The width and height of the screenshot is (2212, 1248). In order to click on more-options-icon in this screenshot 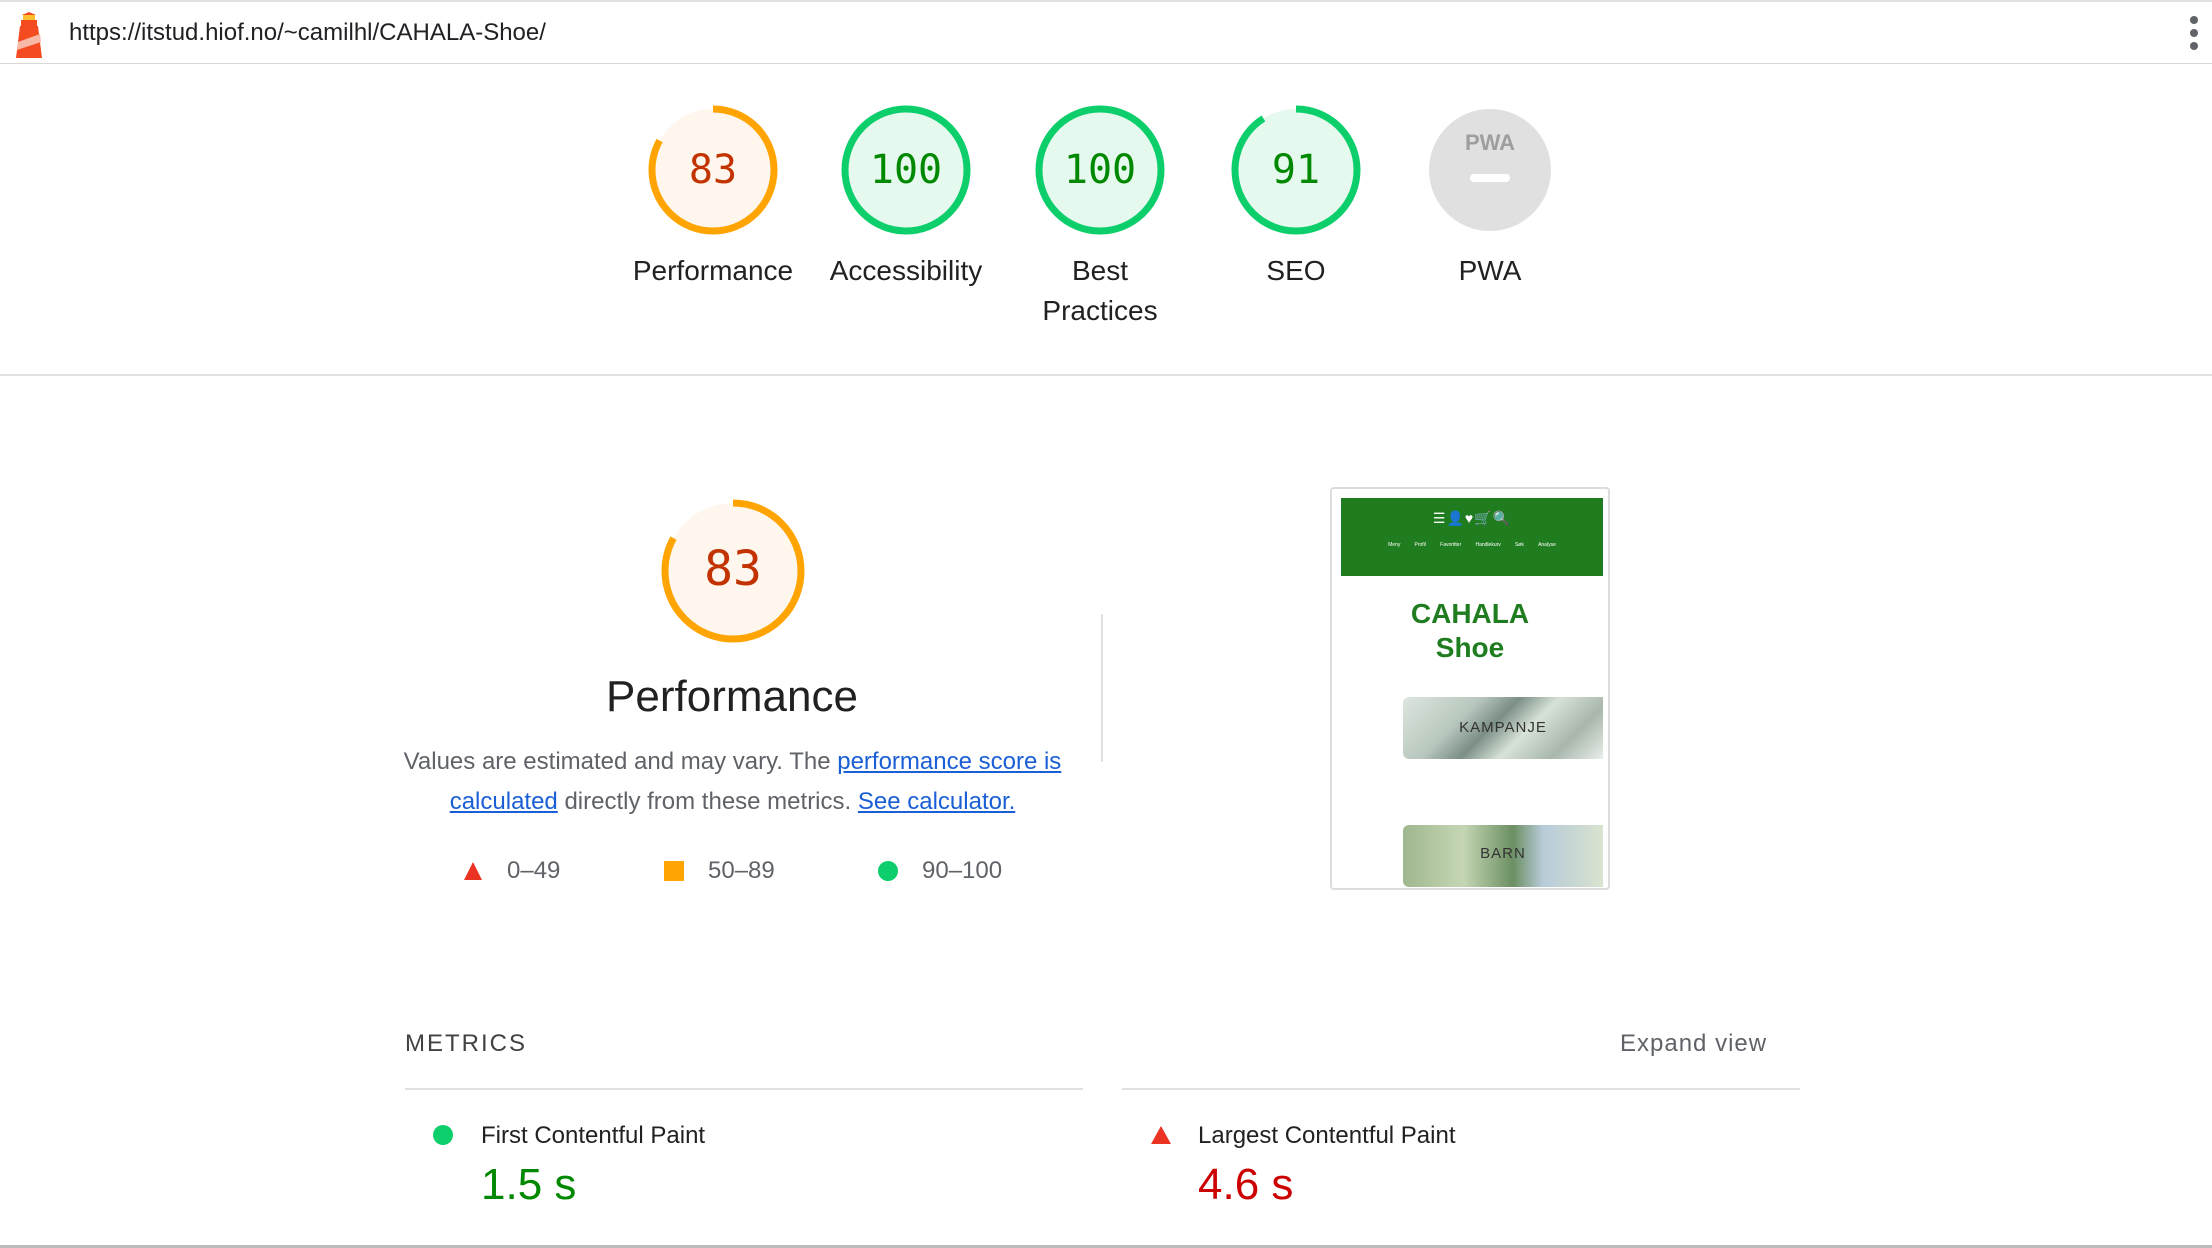, I will do `click(2195, 35)`.